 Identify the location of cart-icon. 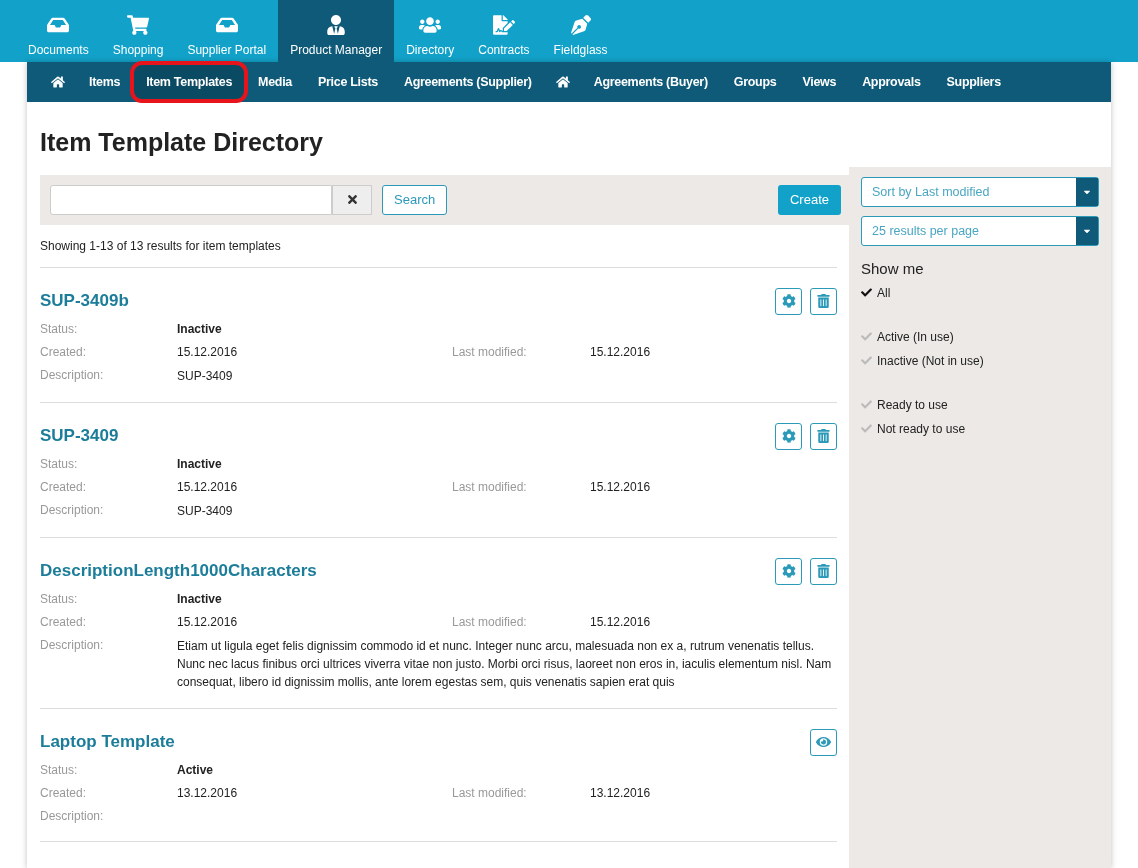
(138, 25).